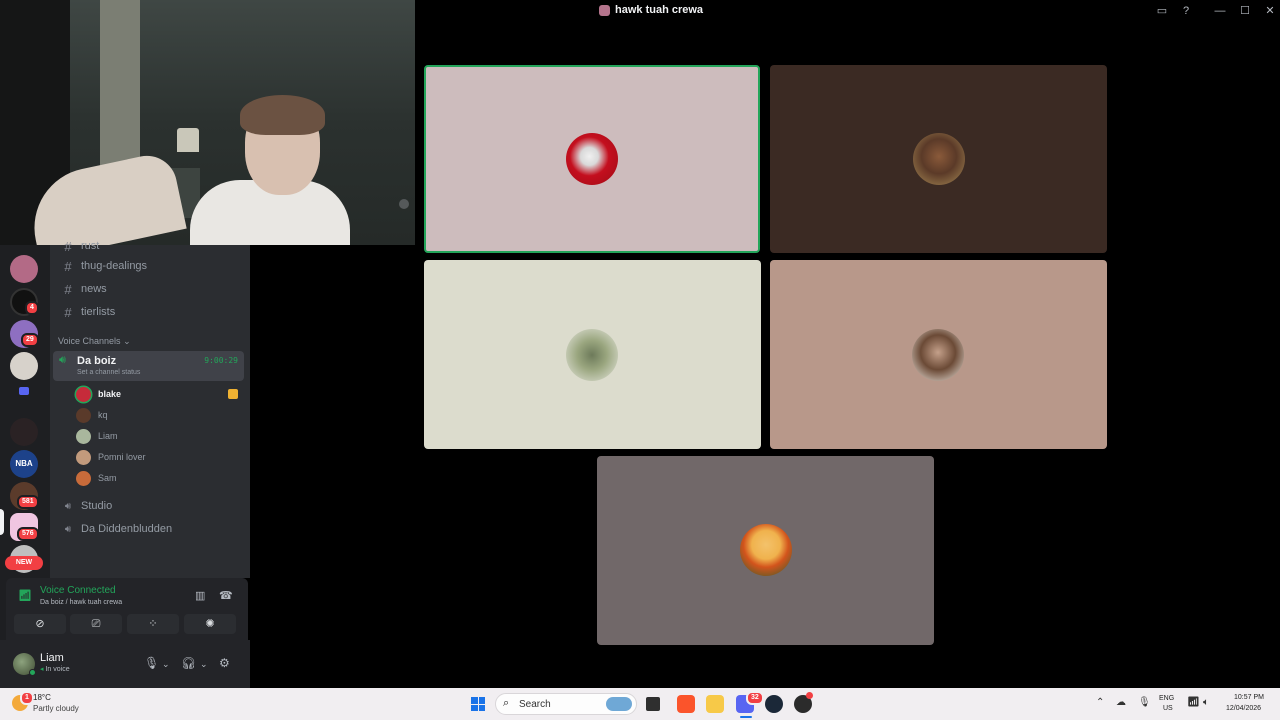 This screenshot has width=1280, height=720. I want to click on voice-member: blake, so click(160, 394).